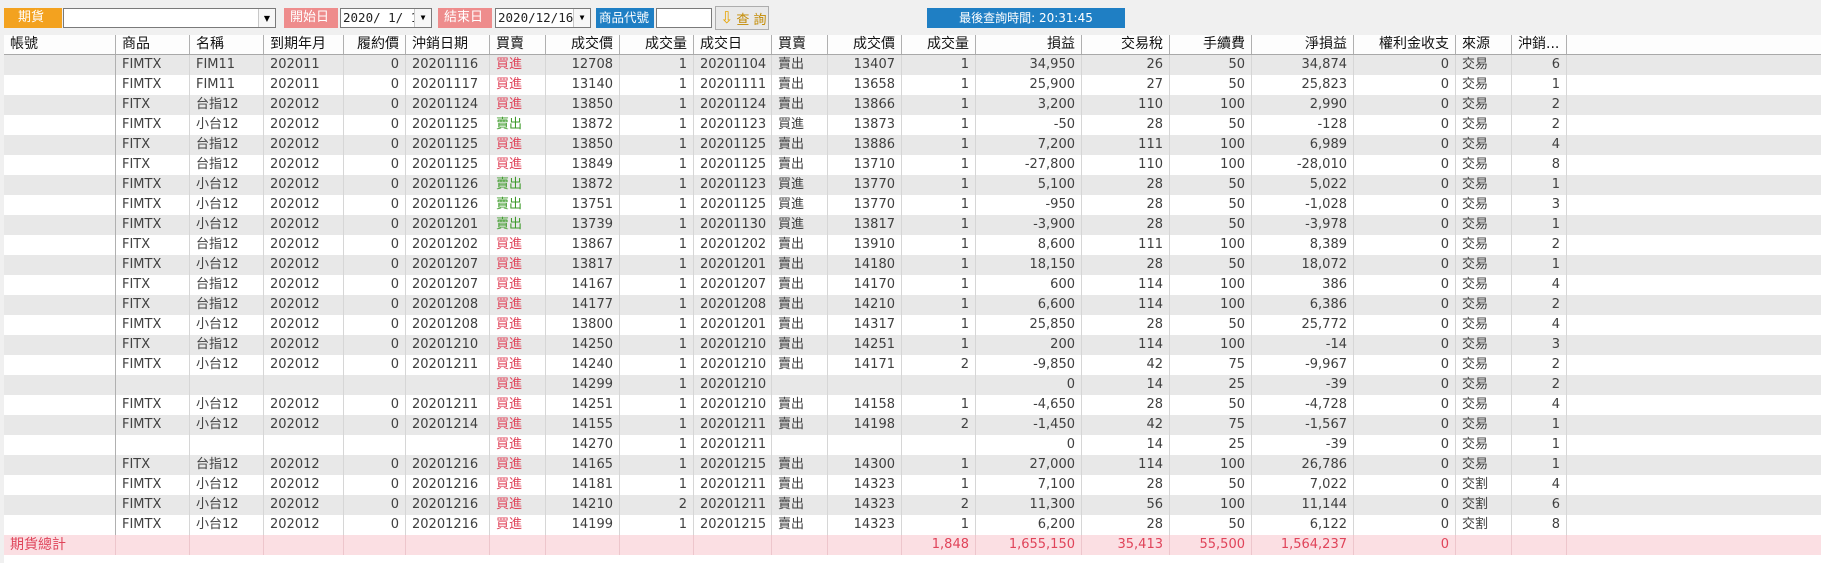 The image size is (1821, 563). What do you see at coordinates (153, 44) in the screenshot?
I see `column-header-product: 商品` at bounding box center [153, 44].